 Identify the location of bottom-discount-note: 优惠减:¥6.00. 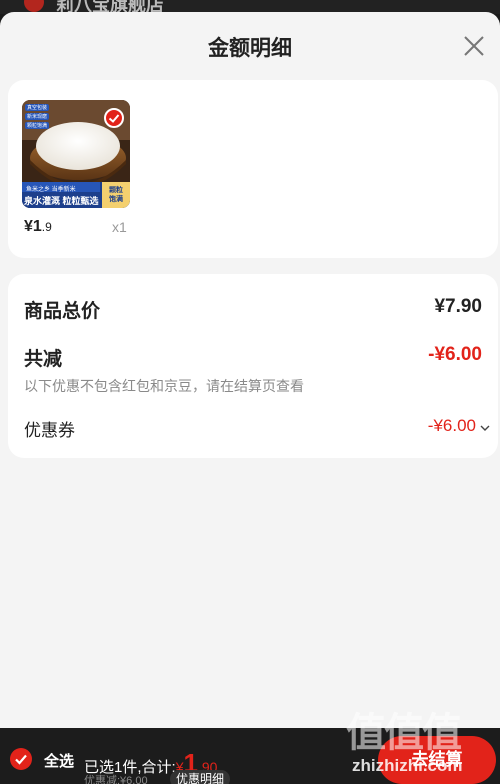
(116, 779).